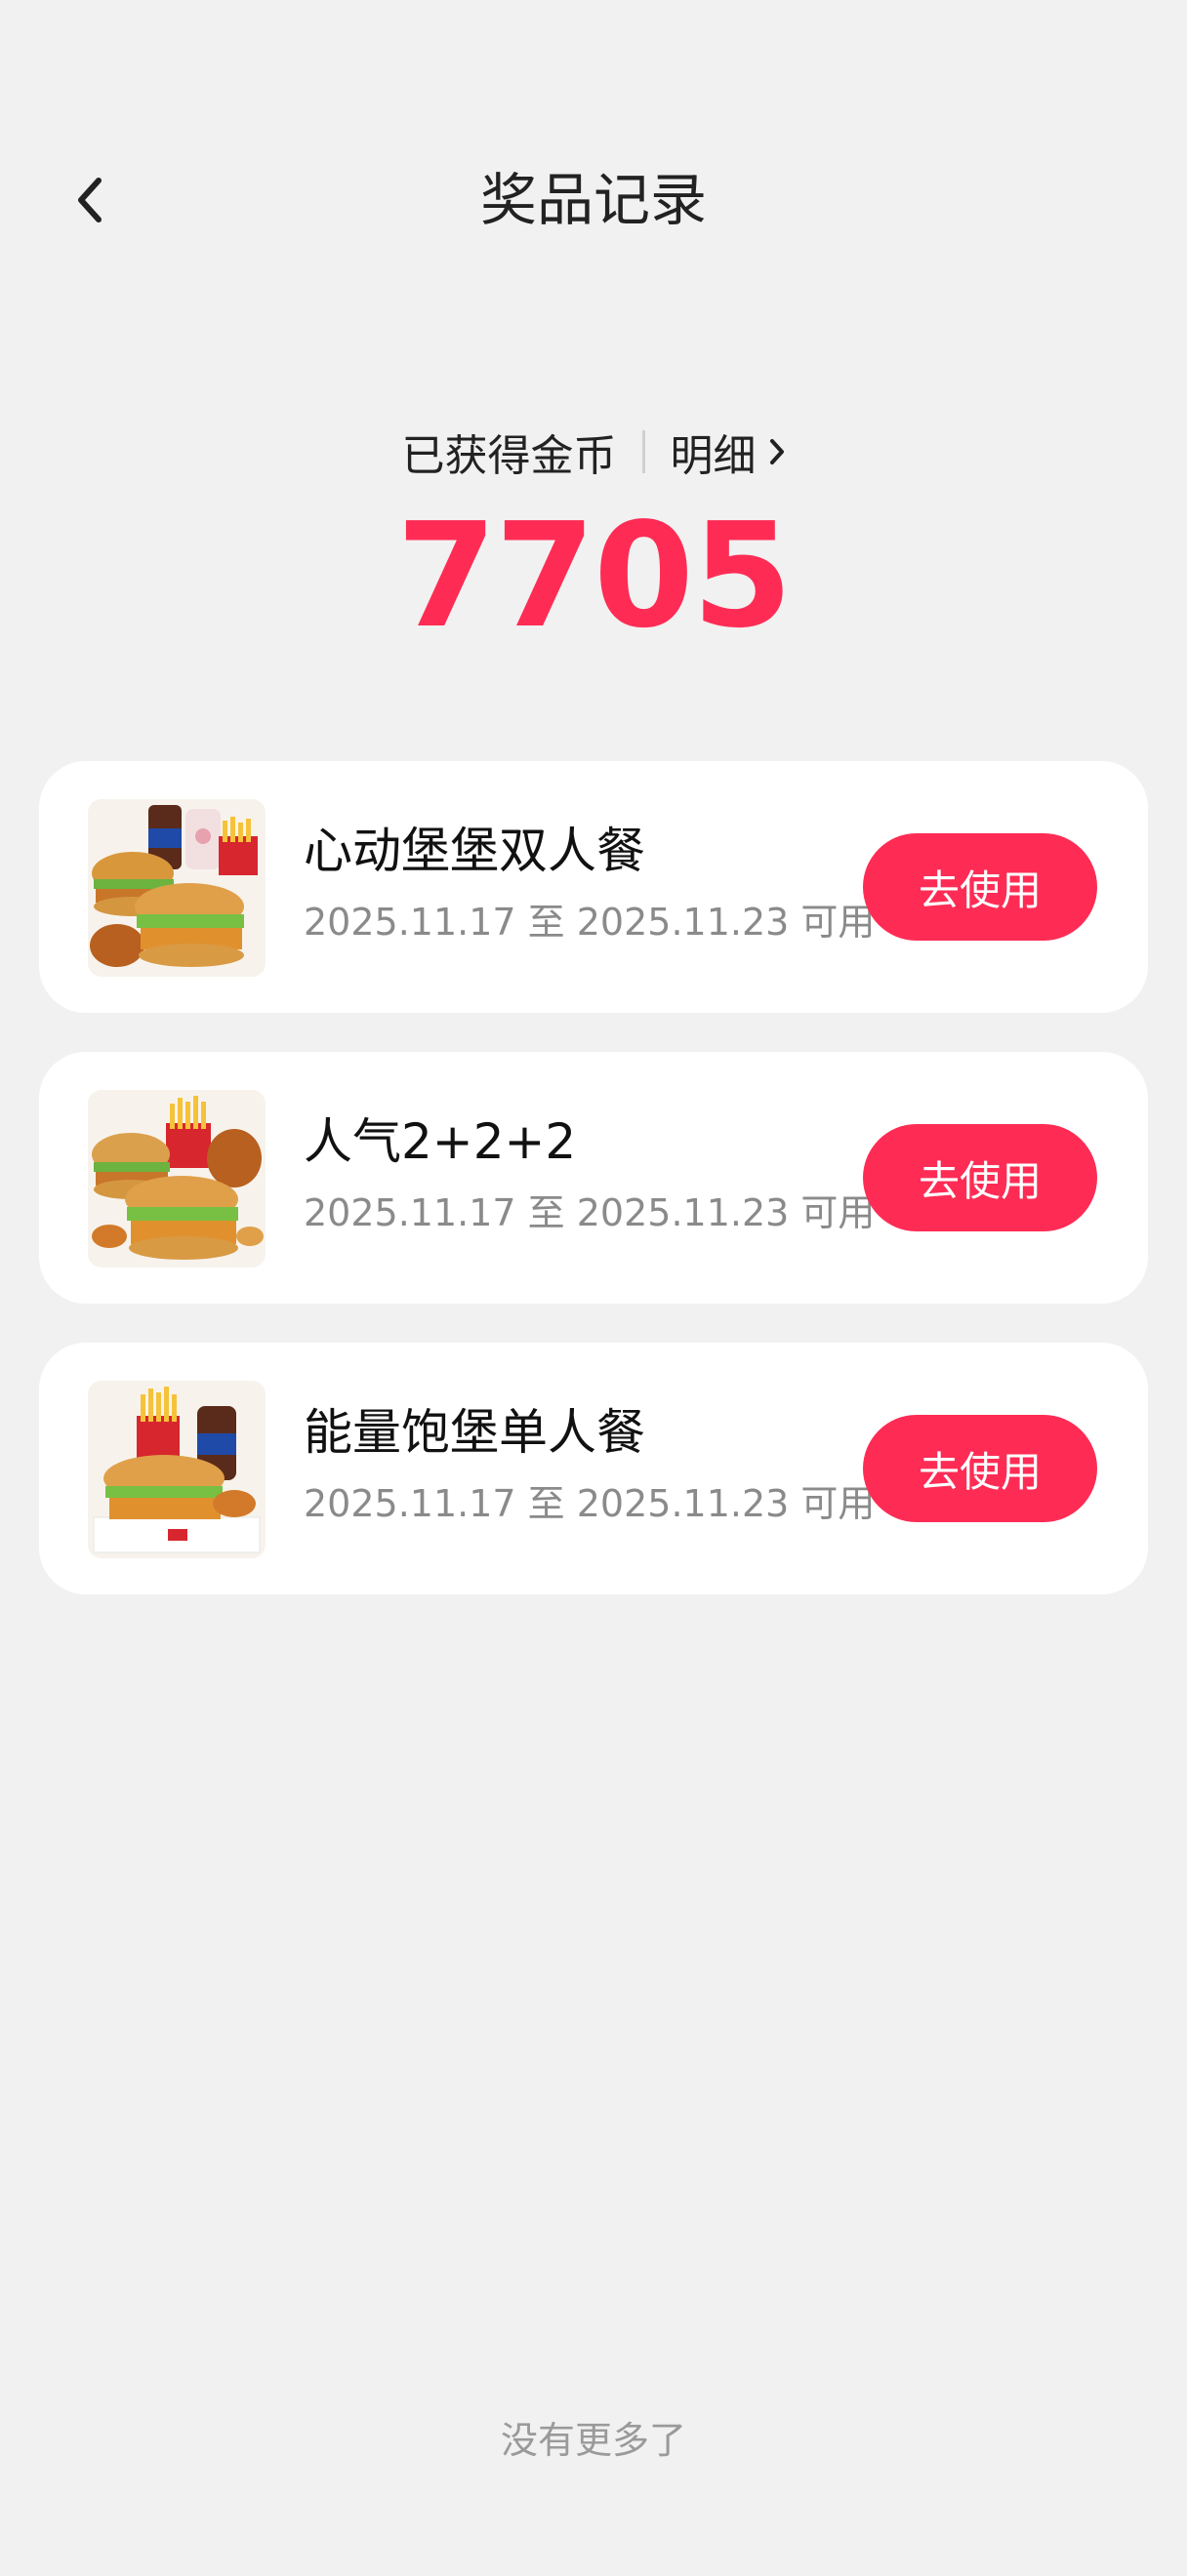  Describe the element at coordinates (643, 451) in the screenshot. I see `coins-divider` at that location.